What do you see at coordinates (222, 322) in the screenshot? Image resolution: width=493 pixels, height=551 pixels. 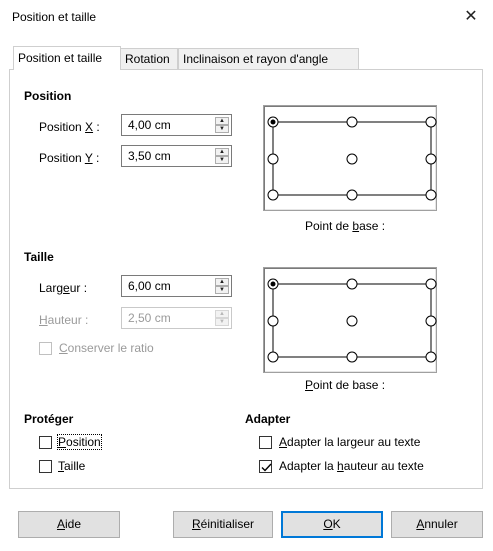 I see `height-down-icon: ▼` at bounding box center [222, 322].